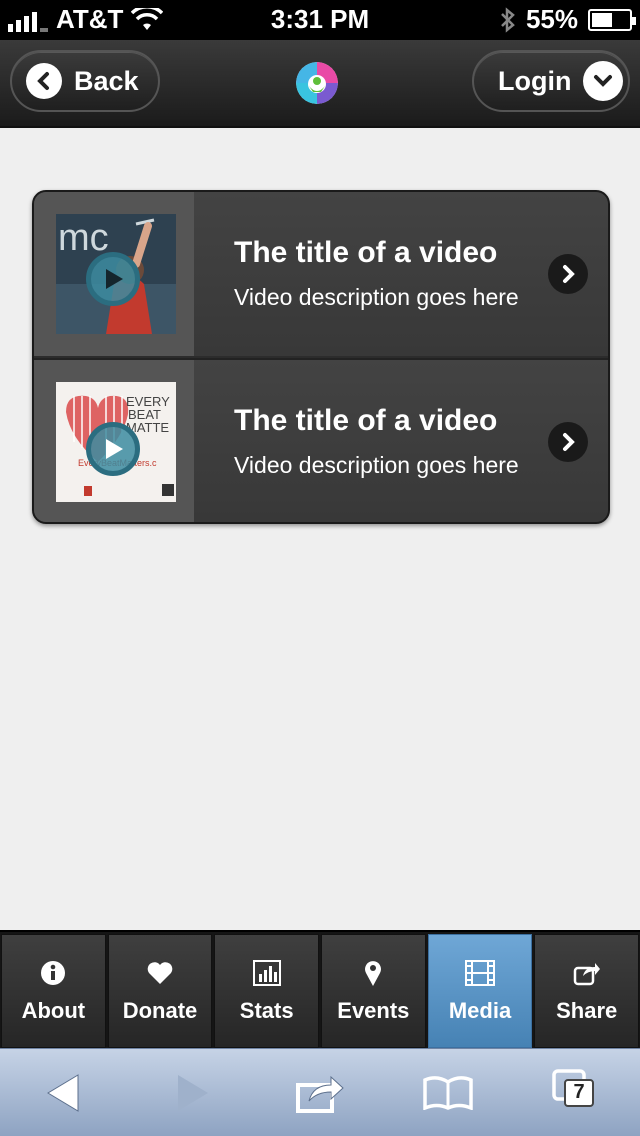 This screenshot has height=1136, width=640. I want to click on thumbnail-cell: mc, so click(114, 274).